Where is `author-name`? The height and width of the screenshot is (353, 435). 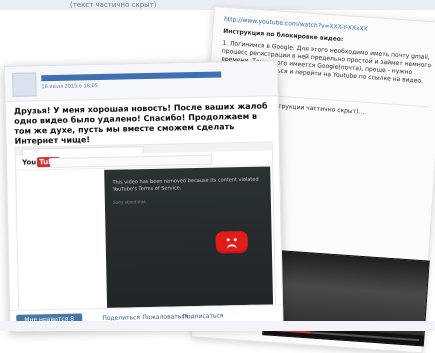 author-name is located at coordinates (131, 76).